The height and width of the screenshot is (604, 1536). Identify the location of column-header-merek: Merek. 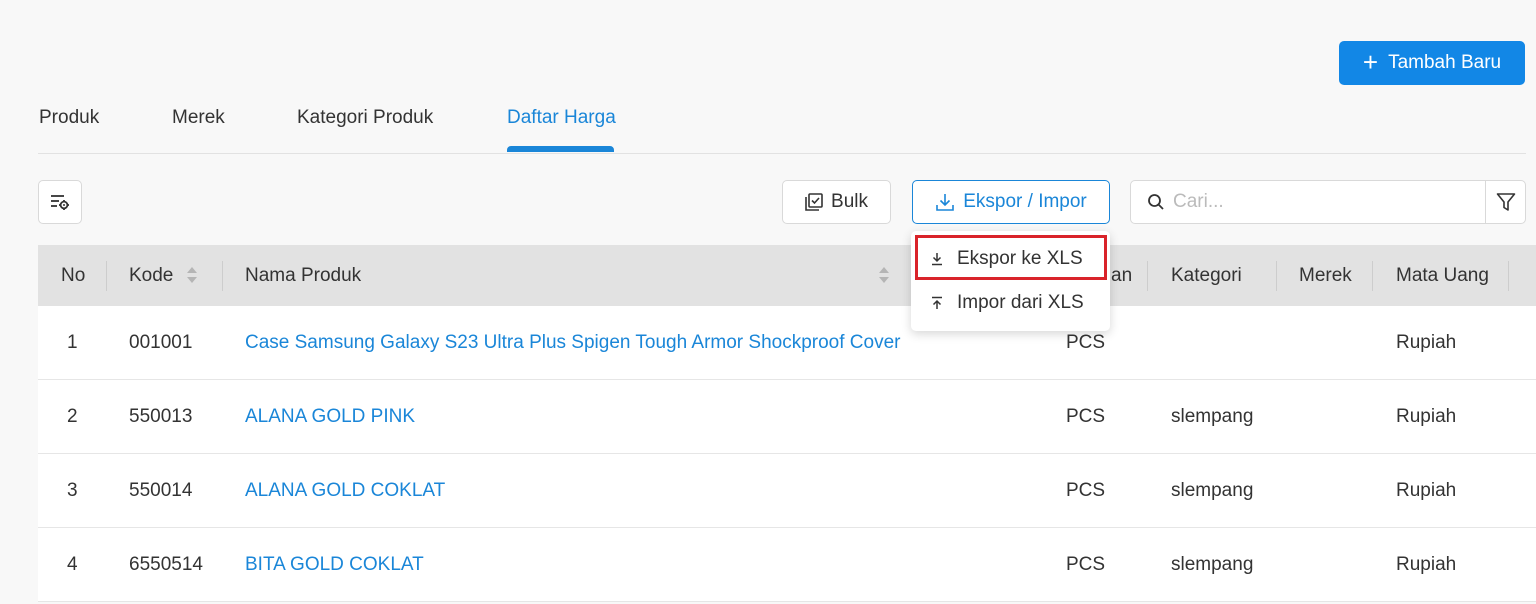
(1325, 275).